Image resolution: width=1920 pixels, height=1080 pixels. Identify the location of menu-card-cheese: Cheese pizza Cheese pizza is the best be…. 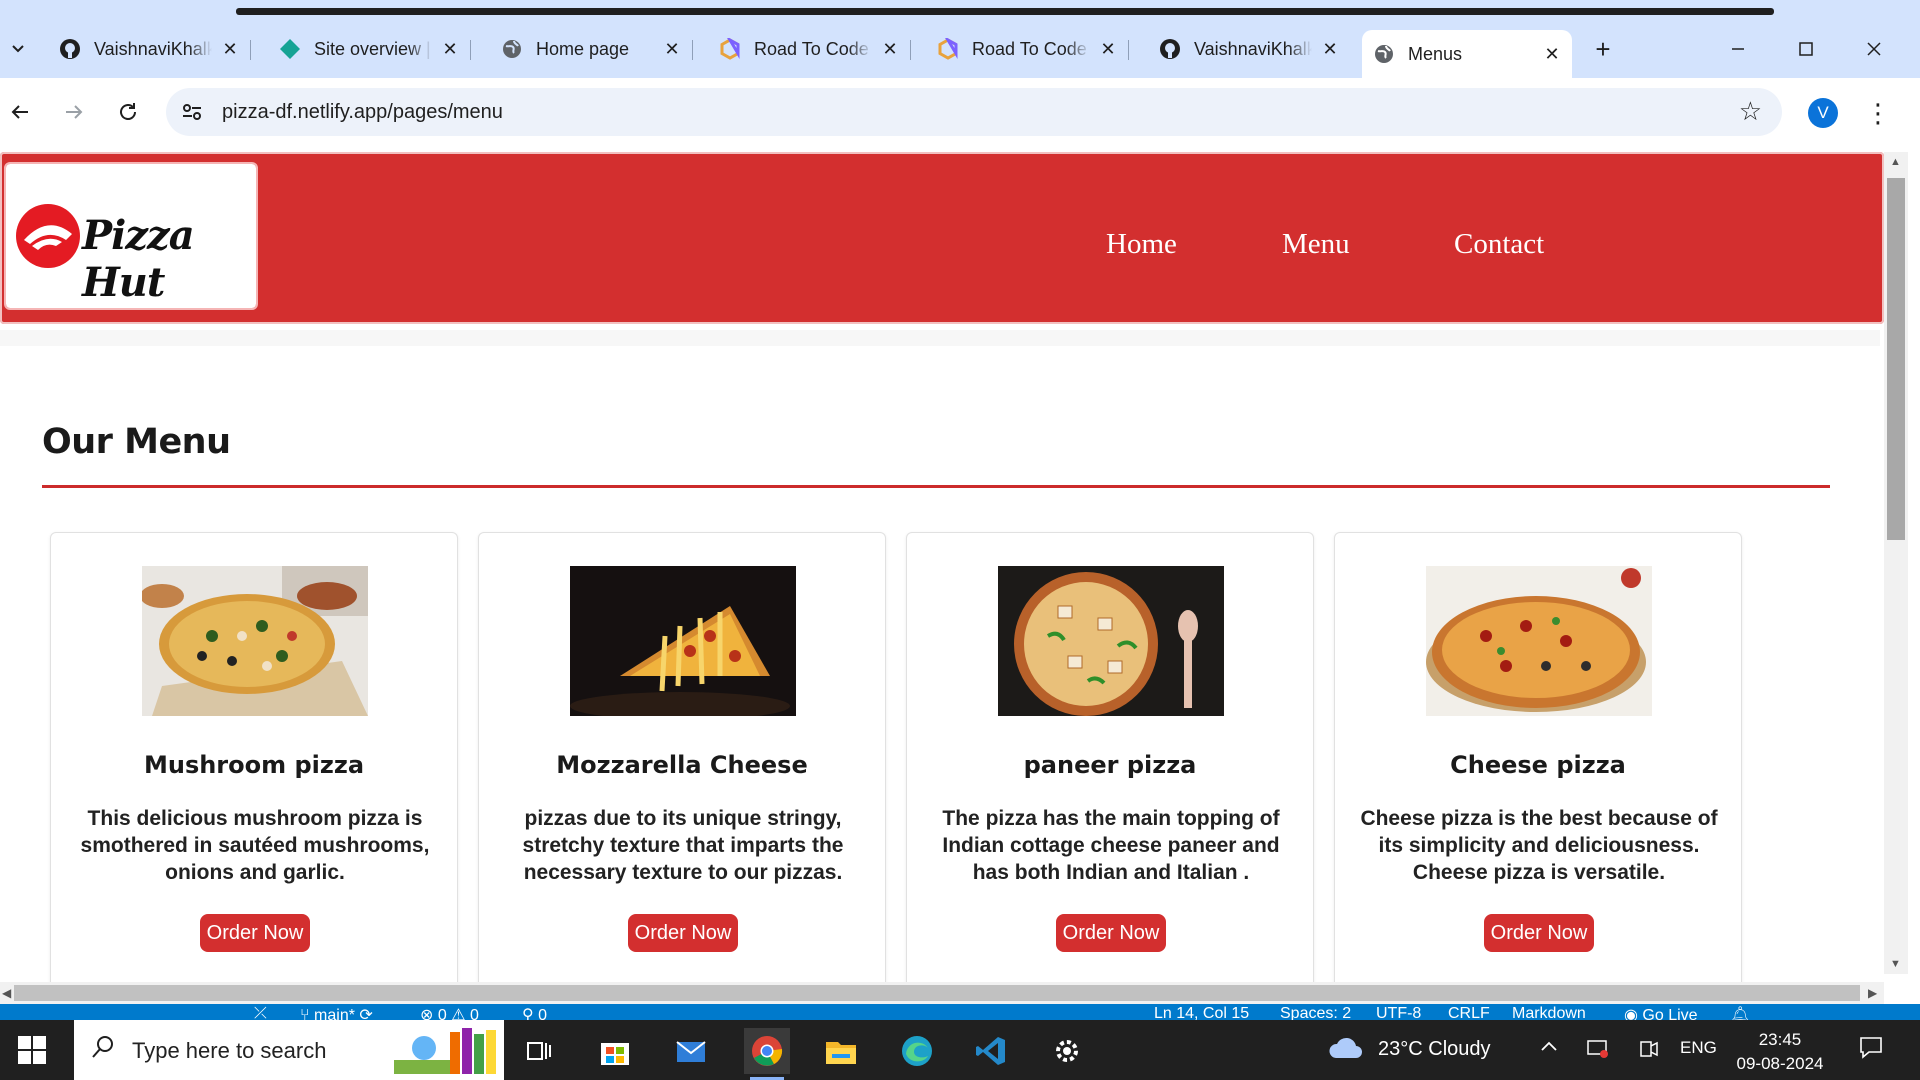
(1538, 768).